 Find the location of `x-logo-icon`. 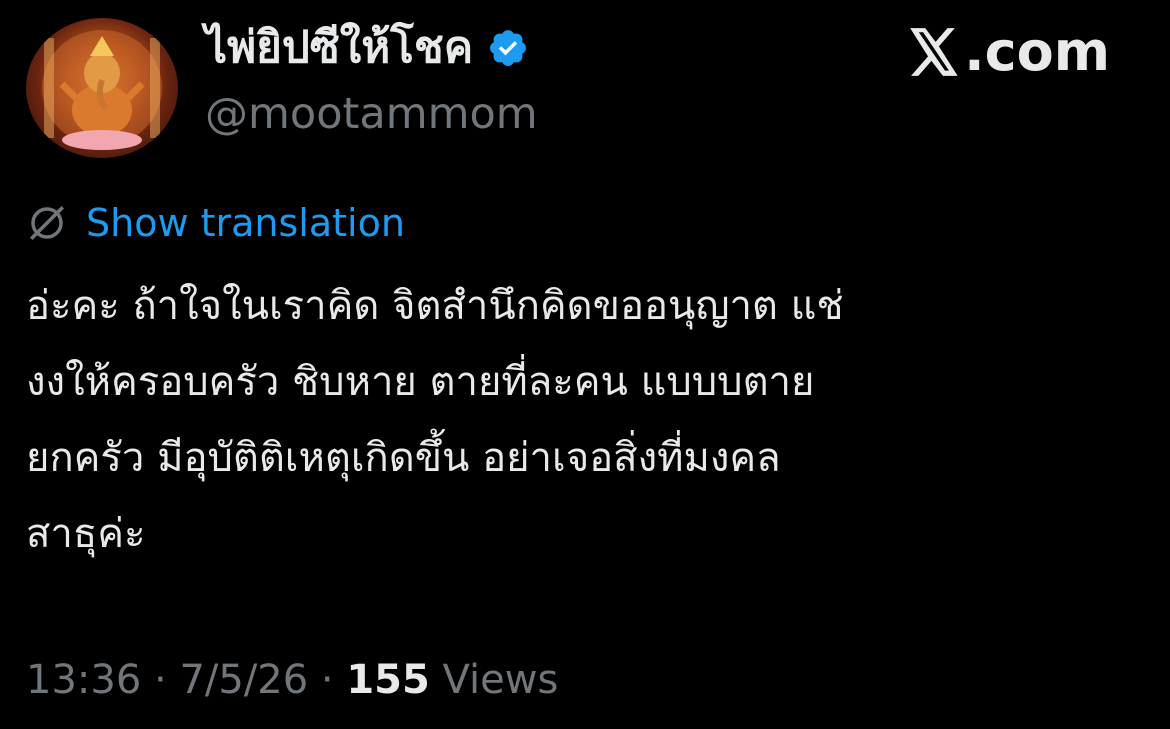

x-logo-icon is located at coordinates (934, 52).